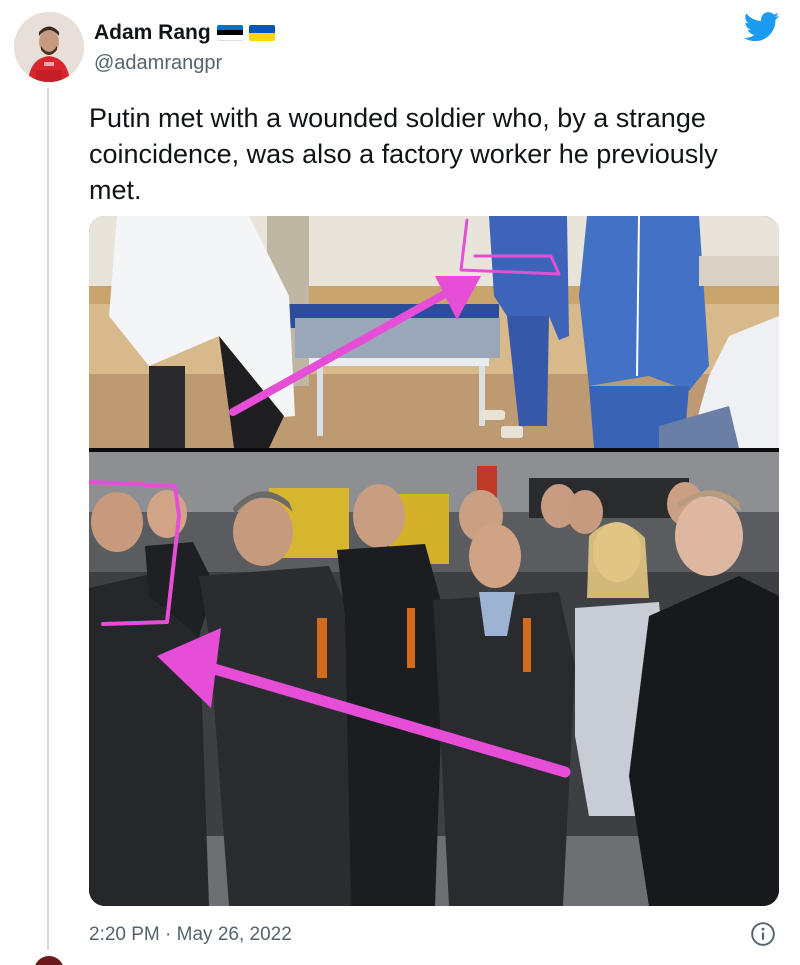 Image resolution: width=800 pixels, height=965 pixels. I want to click on estonia-flag-icon, so click(229, 33).